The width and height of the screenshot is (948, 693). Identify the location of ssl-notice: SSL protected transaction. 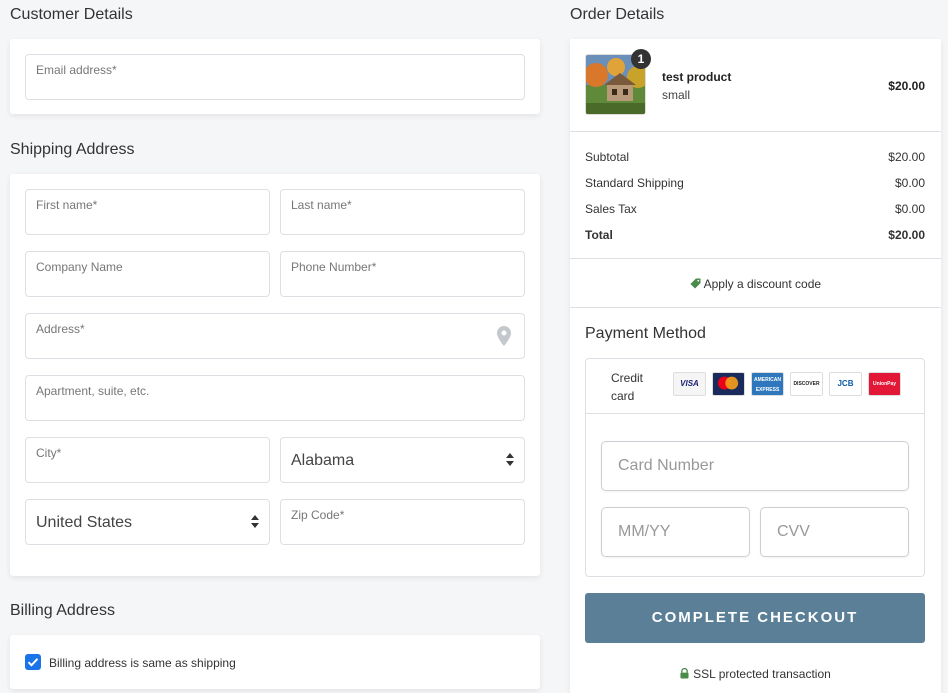
(755, 674).